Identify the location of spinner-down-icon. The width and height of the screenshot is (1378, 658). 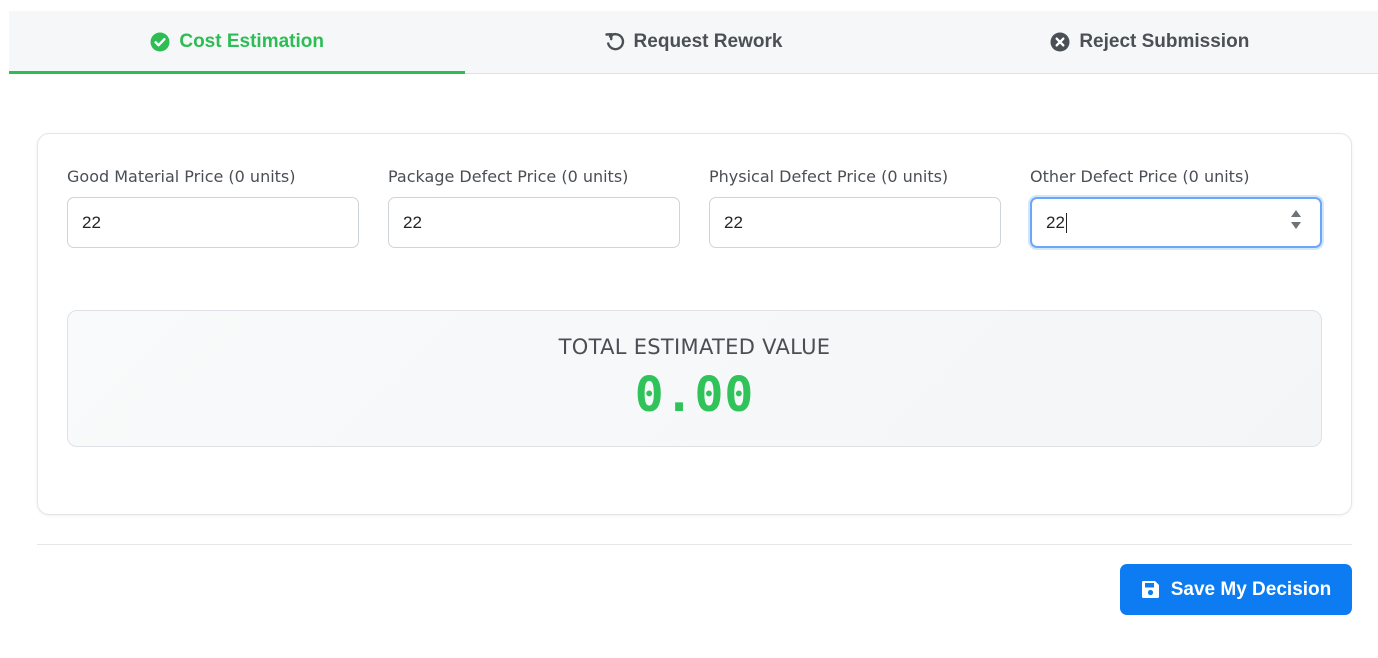
(1296, 225).